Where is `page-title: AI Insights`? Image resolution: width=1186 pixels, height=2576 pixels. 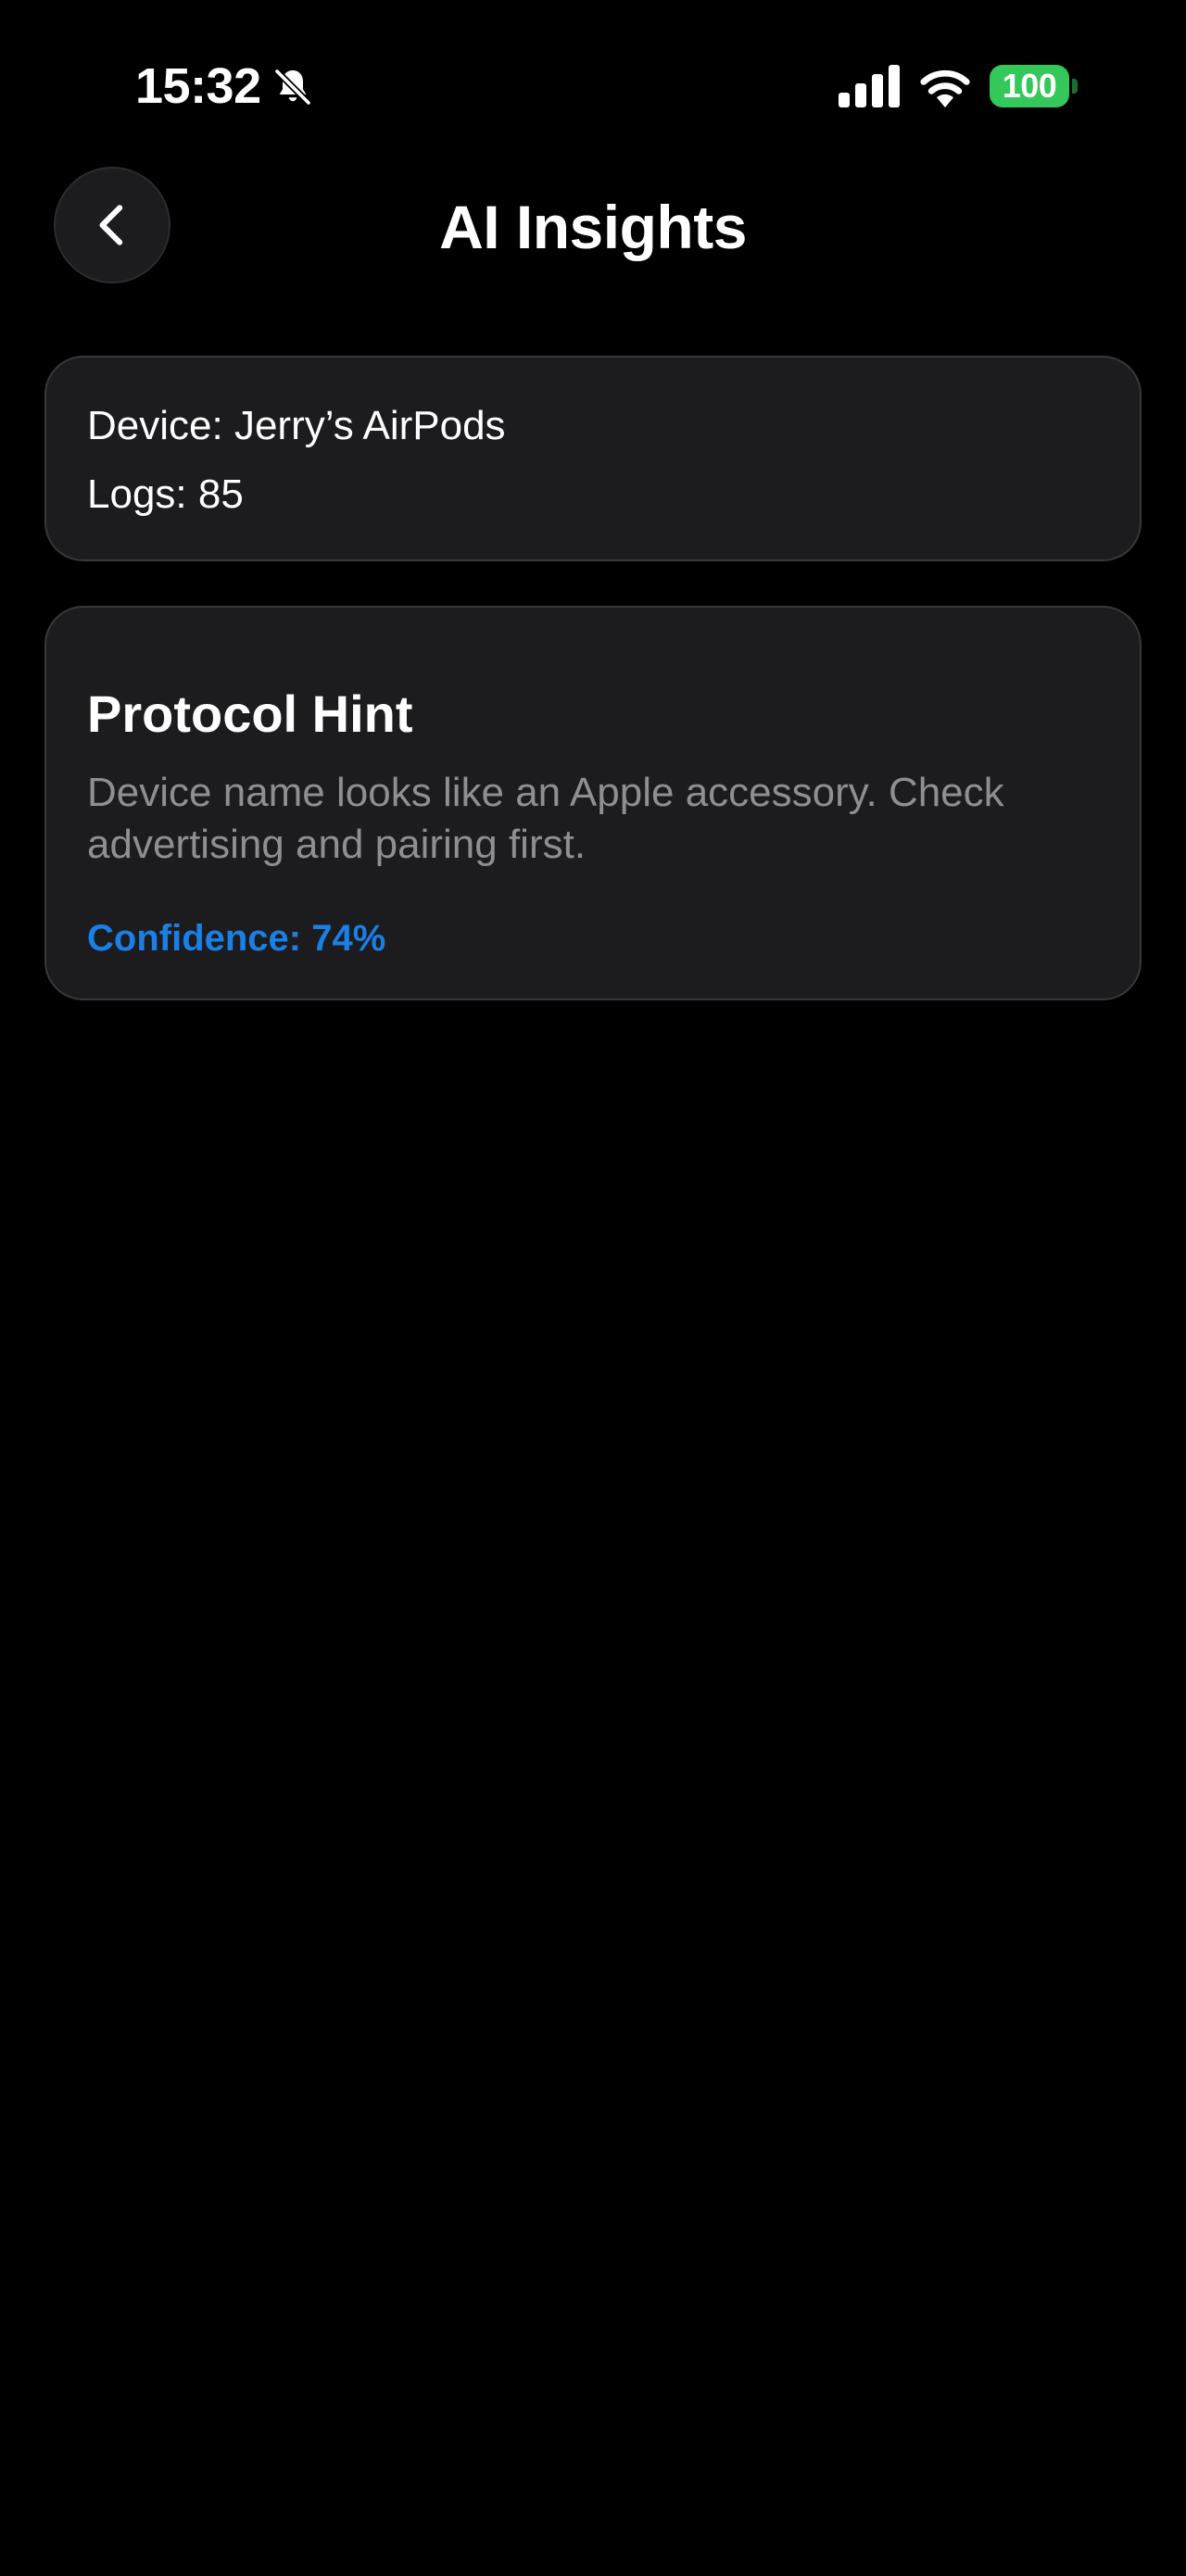 page-title: AI Insights is located at coordinates (593, 227).